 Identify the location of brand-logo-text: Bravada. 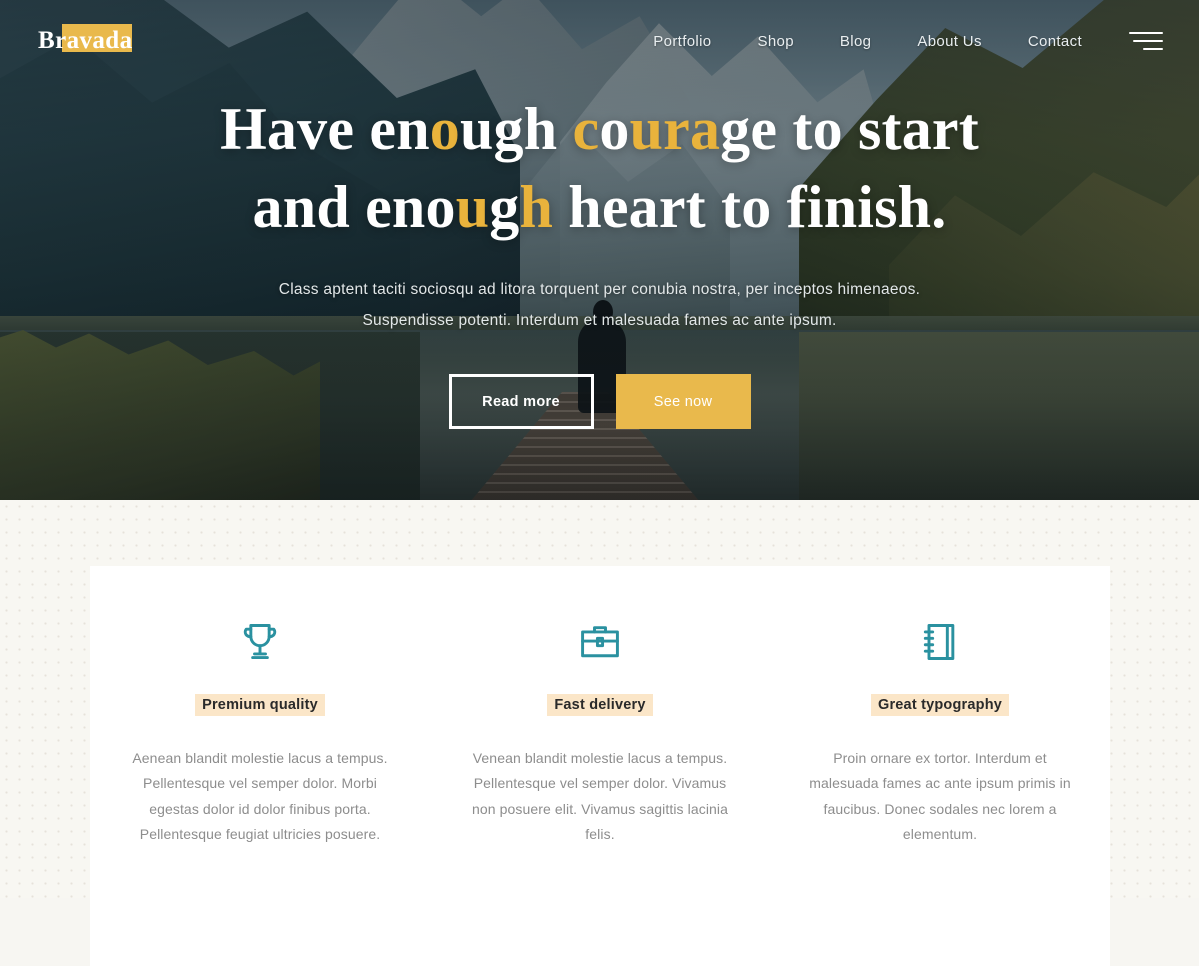
(85, 40).